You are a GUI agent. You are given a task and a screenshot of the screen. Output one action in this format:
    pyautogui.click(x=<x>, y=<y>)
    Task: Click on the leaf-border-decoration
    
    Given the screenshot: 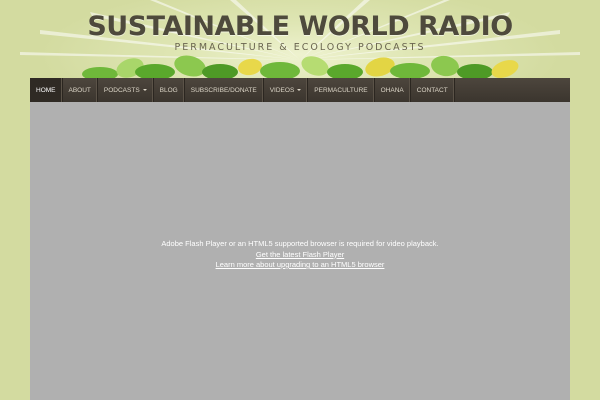 What is the action you would take?
    pyautogui.click(x=300, y=67)
    